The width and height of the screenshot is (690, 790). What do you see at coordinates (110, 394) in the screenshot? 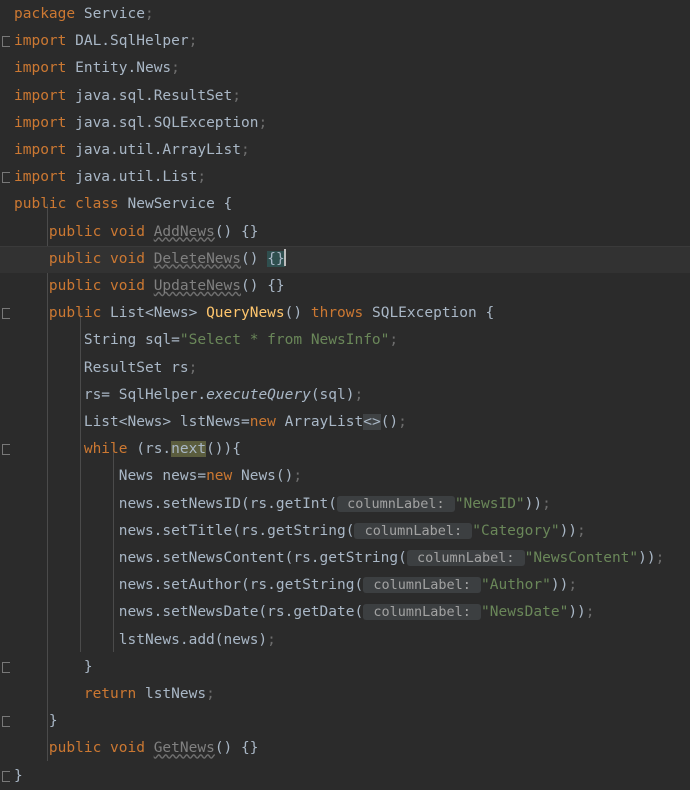
I see `token-ident: rs= SqlHelper.` at bounding box center [110, 394].